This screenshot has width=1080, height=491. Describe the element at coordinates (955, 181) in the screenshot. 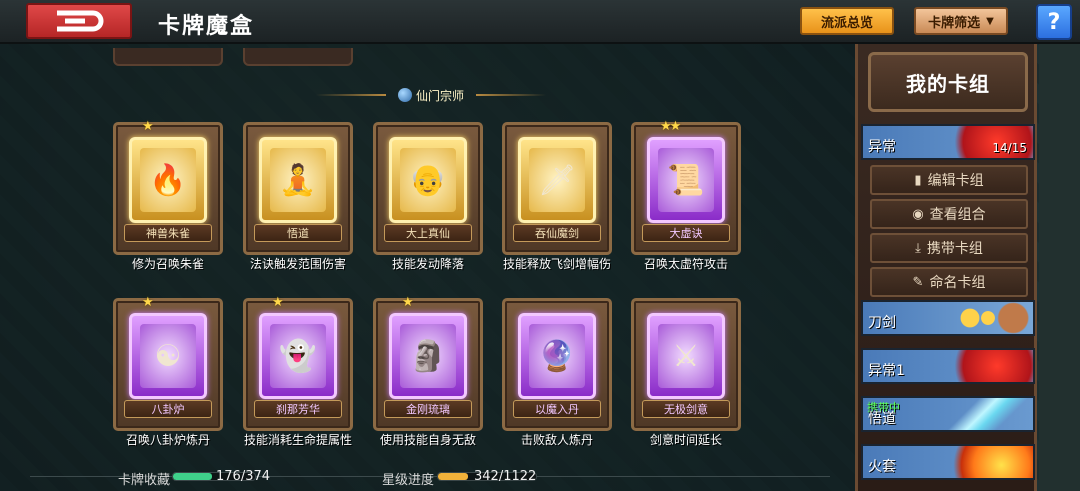

I see `edit-deck-label: 编辑卡组` at that location.